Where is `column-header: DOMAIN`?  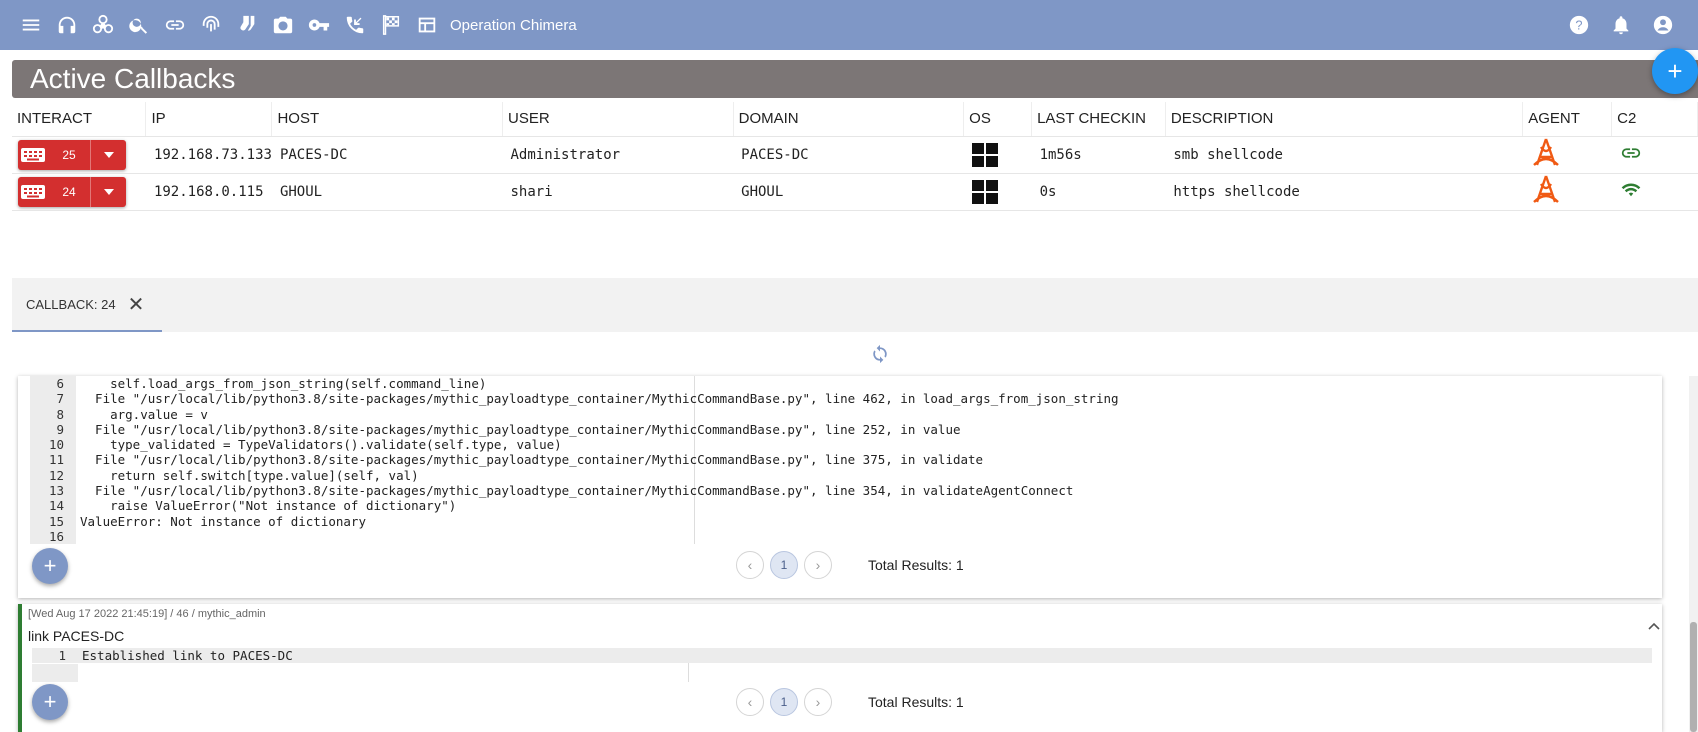 column-header: DOMAIN is located at coordinates (849, 119).